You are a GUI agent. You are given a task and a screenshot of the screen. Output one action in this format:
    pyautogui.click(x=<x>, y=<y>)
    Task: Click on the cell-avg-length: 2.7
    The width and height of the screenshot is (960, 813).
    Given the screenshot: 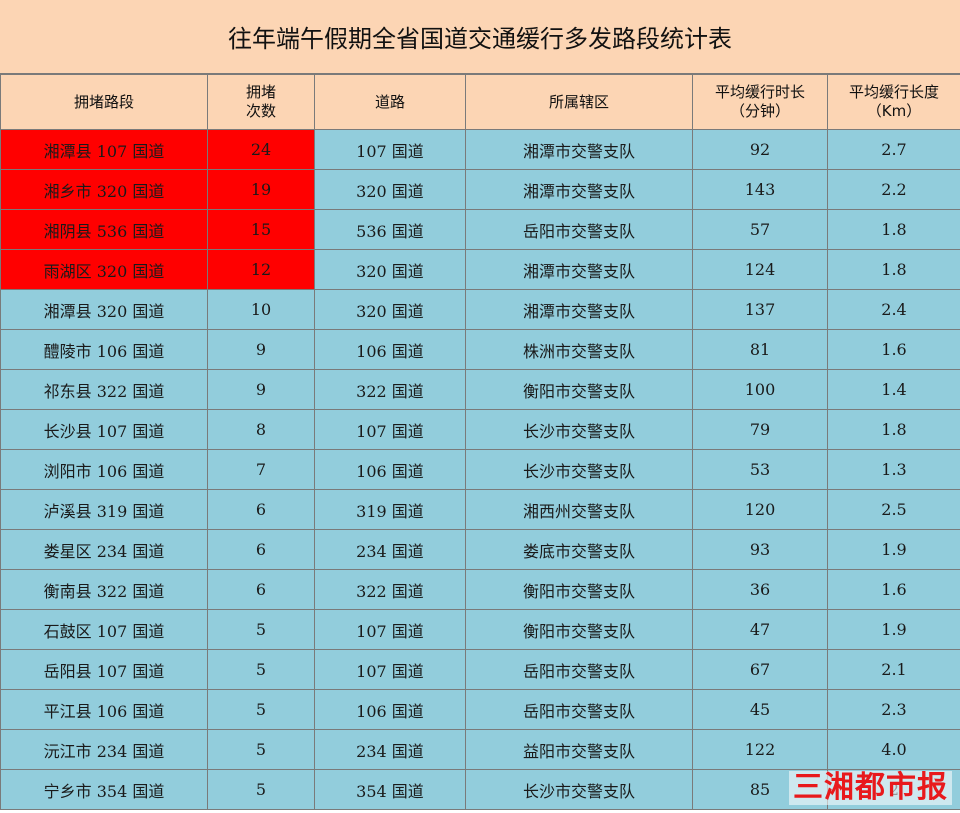 What is the action you would take?
    pyautogui.click(x=893, y=149)
    